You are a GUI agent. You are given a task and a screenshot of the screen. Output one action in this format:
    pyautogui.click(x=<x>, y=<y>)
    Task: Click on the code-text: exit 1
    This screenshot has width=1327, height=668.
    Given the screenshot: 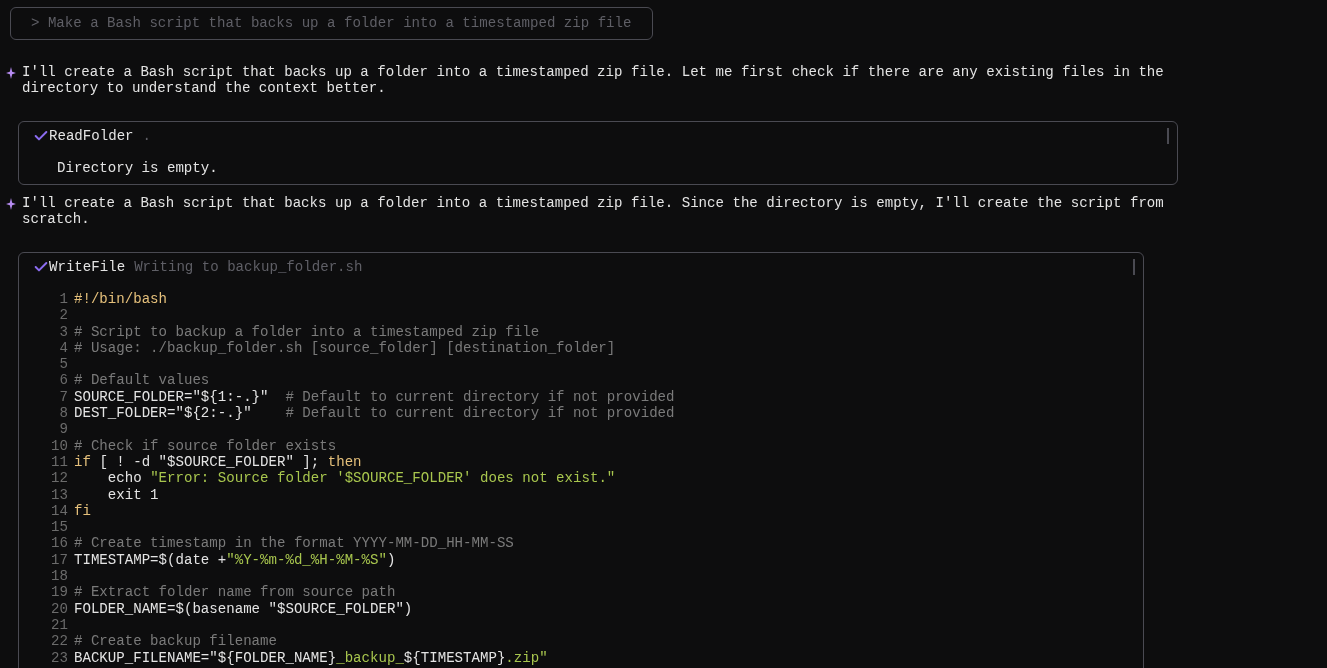 What is the action you would take?
    pyautogui.click(x=132, y=494)
    